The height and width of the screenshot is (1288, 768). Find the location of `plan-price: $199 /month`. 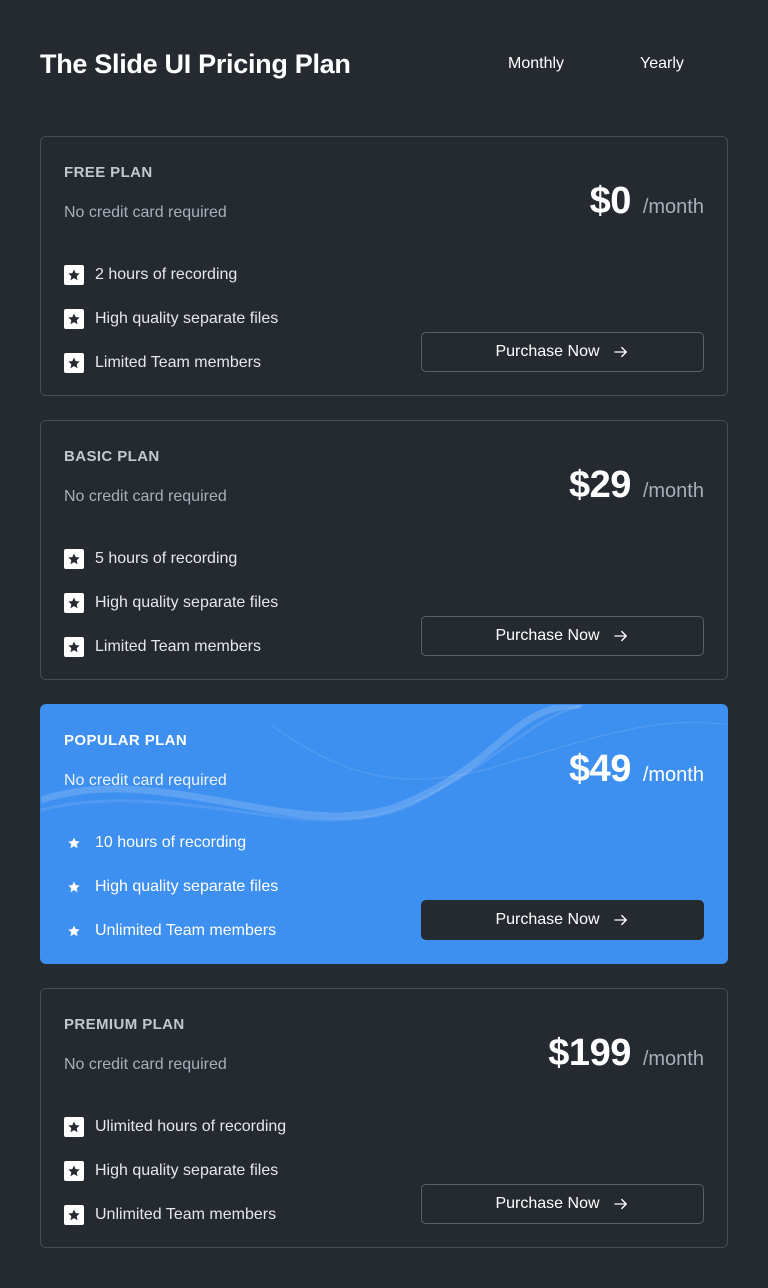

plan-price: $199 /month is located at coordinates (626, 1053).